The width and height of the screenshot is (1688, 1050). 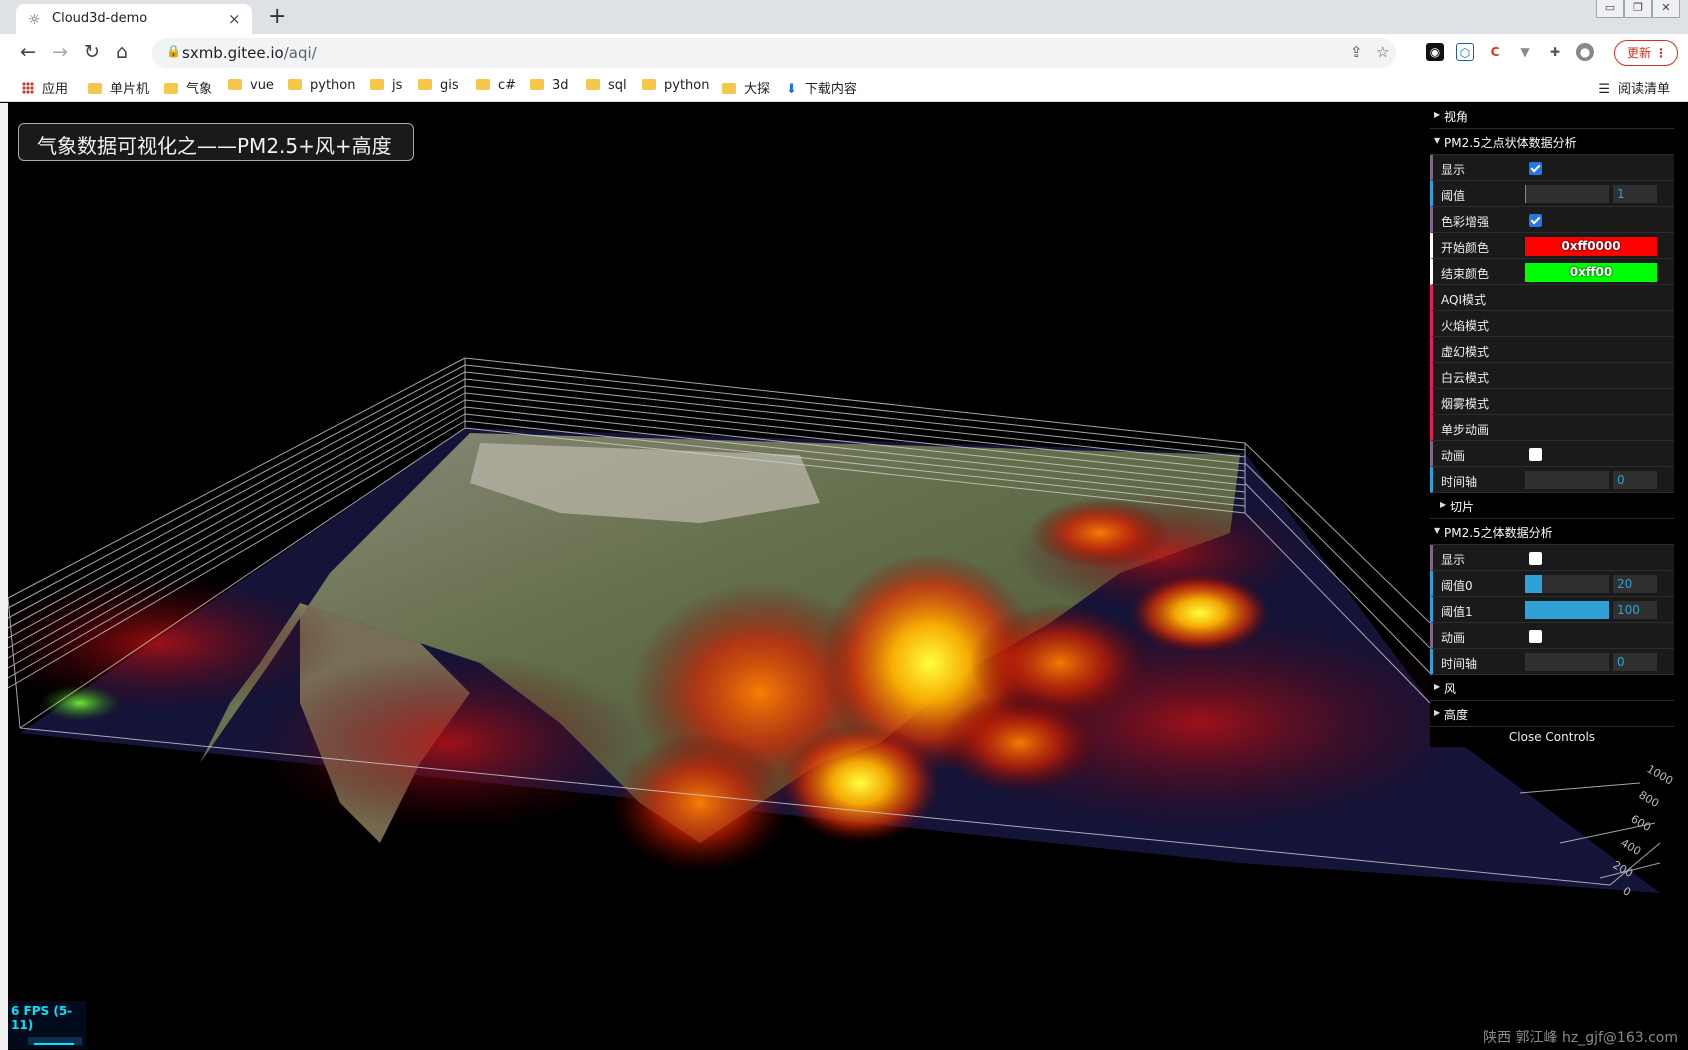 What do you see at coordinates (1535, 558) in the screenshot?
I see `volume-show-checkbox` at bounding box center [1535, 558].